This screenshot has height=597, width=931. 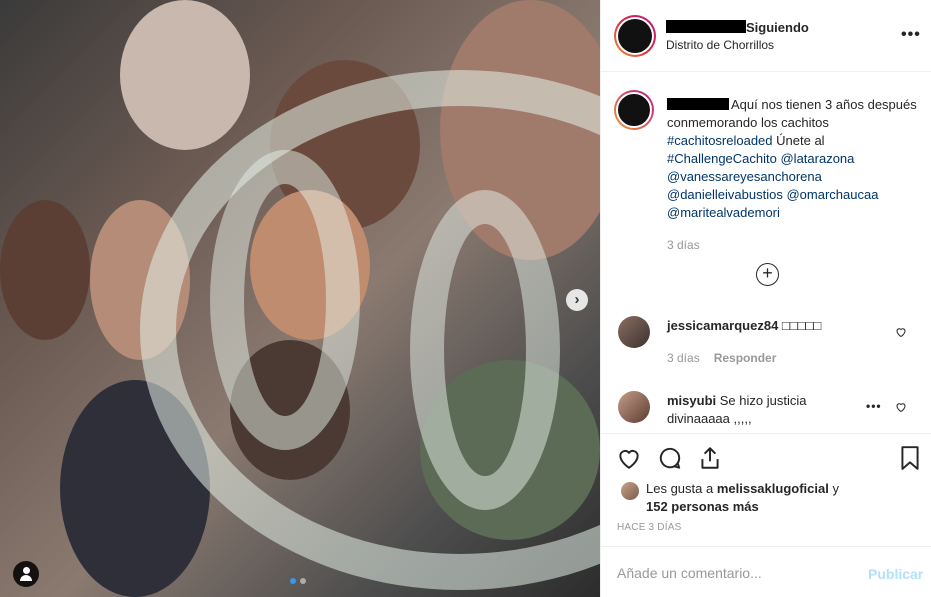 I want to click on comment-more-icon: •••, so click(x=874, y=406).